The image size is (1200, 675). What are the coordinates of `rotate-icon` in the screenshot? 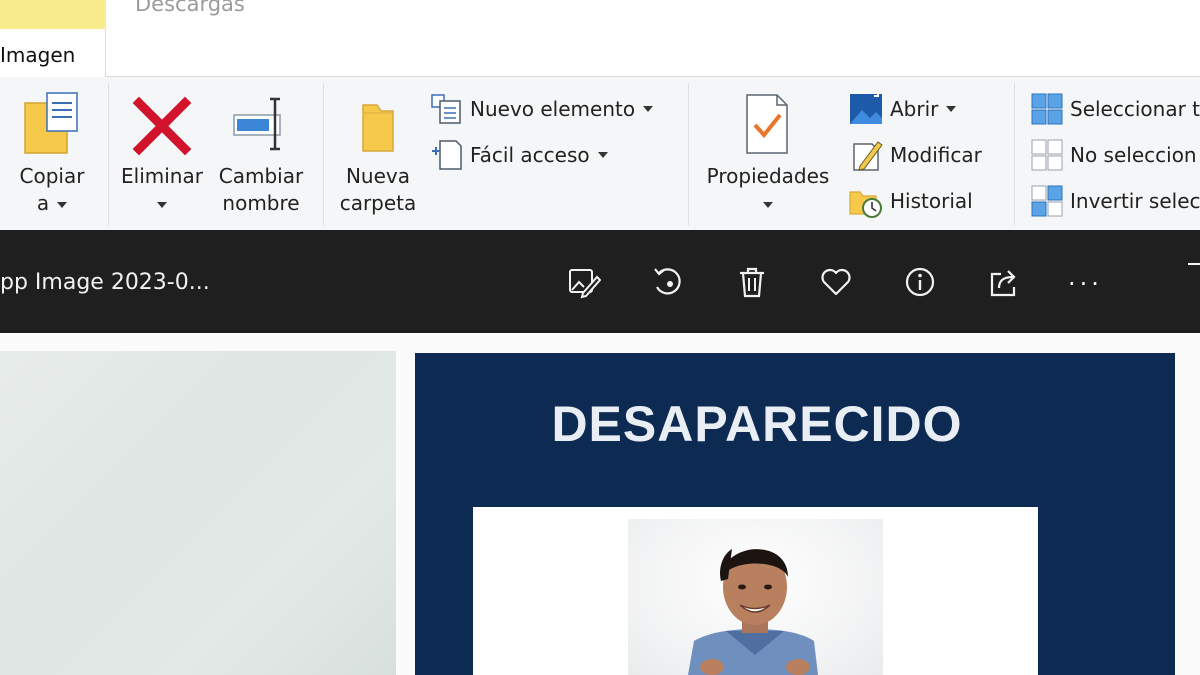 It's located at (667, 281).